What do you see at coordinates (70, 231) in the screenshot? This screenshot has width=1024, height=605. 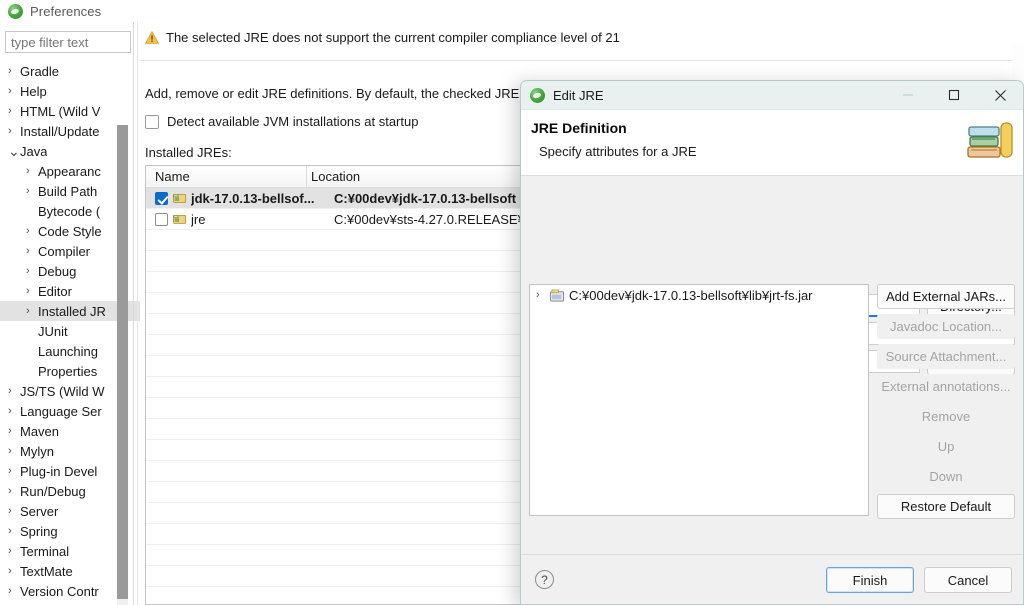 I see `sidebar-item-label: Code Style` at bounding box center [70, 231].